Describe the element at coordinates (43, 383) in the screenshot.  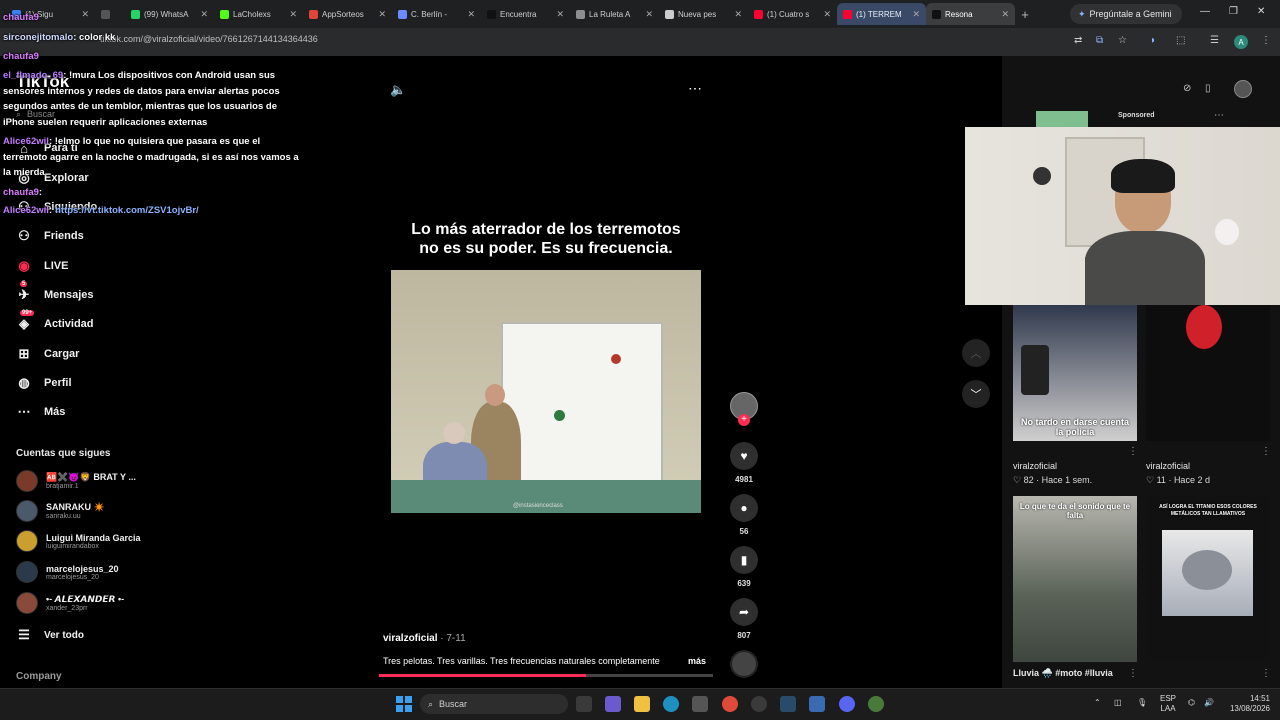
I see `nav-item: ◍ Perfil` at that location.